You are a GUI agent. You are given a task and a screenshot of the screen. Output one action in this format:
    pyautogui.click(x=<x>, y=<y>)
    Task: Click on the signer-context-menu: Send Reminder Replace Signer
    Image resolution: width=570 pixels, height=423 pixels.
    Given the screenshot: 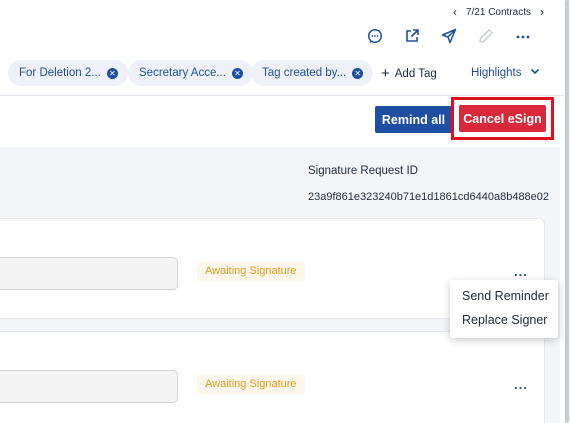 What is the action you would take?
    pyautogui.click(x=504, y=309)
    